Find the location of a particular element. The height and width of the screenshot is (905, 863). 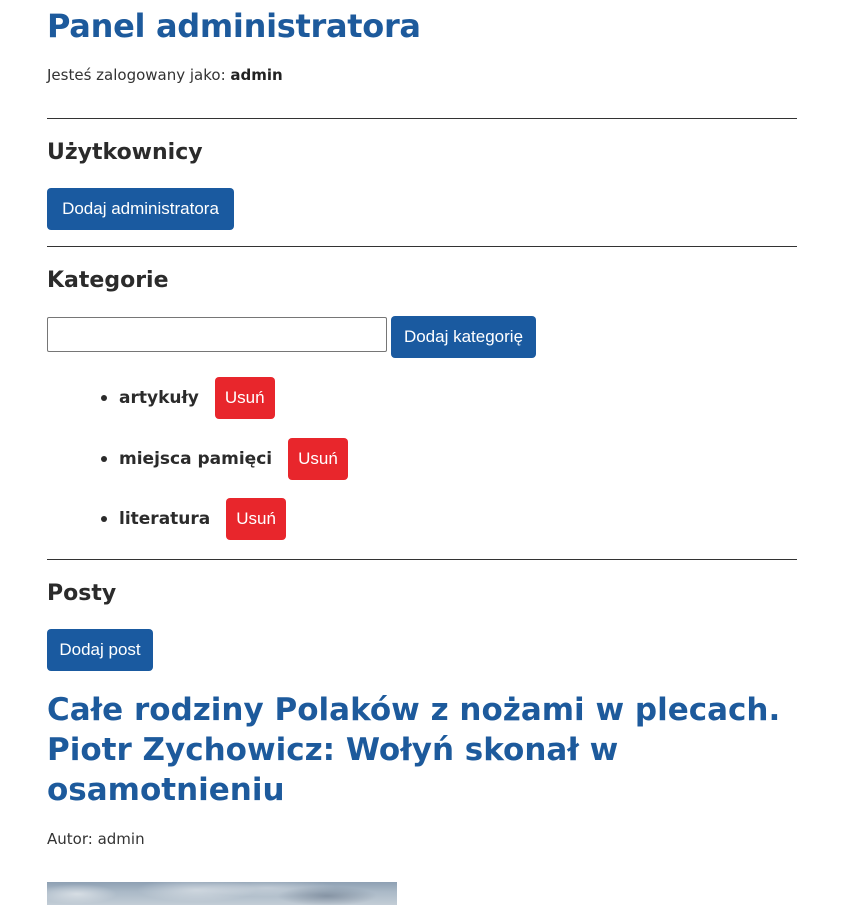

author-prefix: Autor: is located at coordinates (70, 839).